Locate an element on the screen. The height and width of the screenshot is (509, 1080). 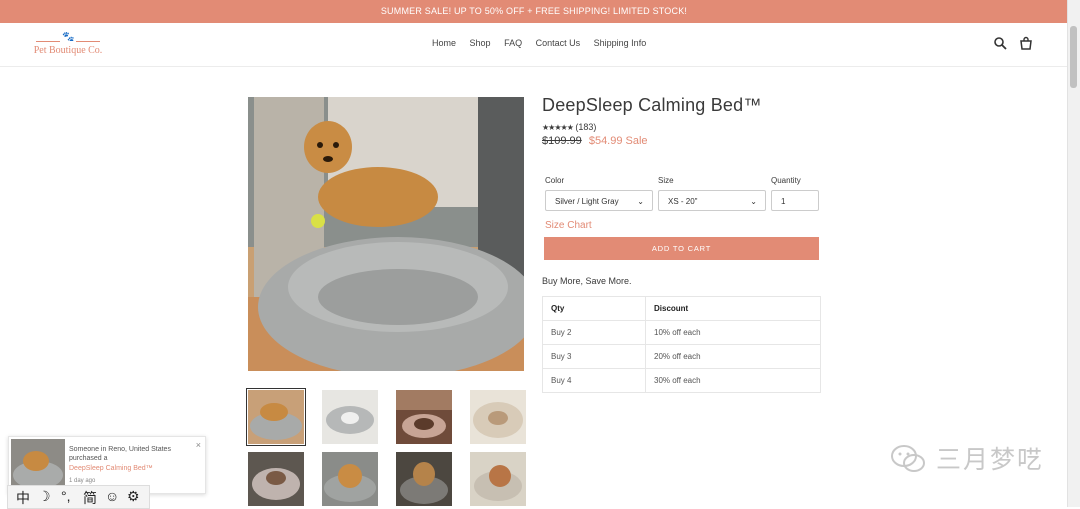
product-rating: ★★★★★ (183) is located at coordinates (569, 127).